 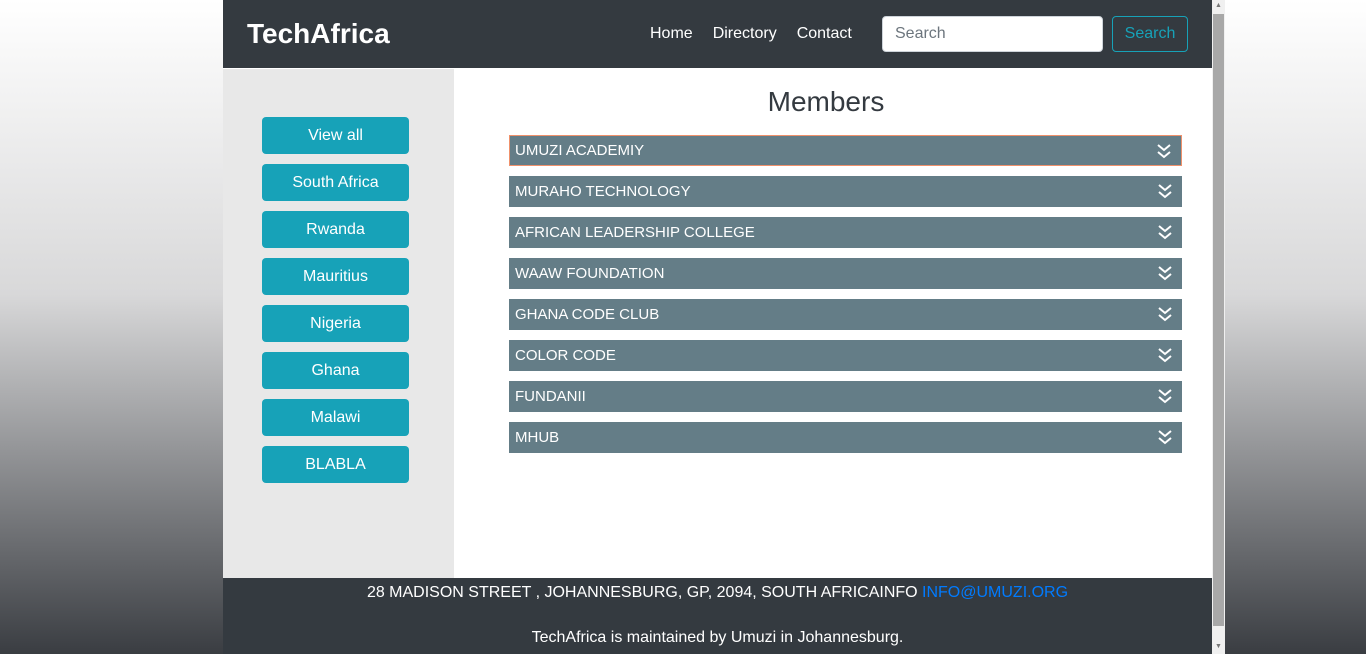 I want to click on footer-email-link: INFO@UMUZI.ORG, so click(x=995, y=592).